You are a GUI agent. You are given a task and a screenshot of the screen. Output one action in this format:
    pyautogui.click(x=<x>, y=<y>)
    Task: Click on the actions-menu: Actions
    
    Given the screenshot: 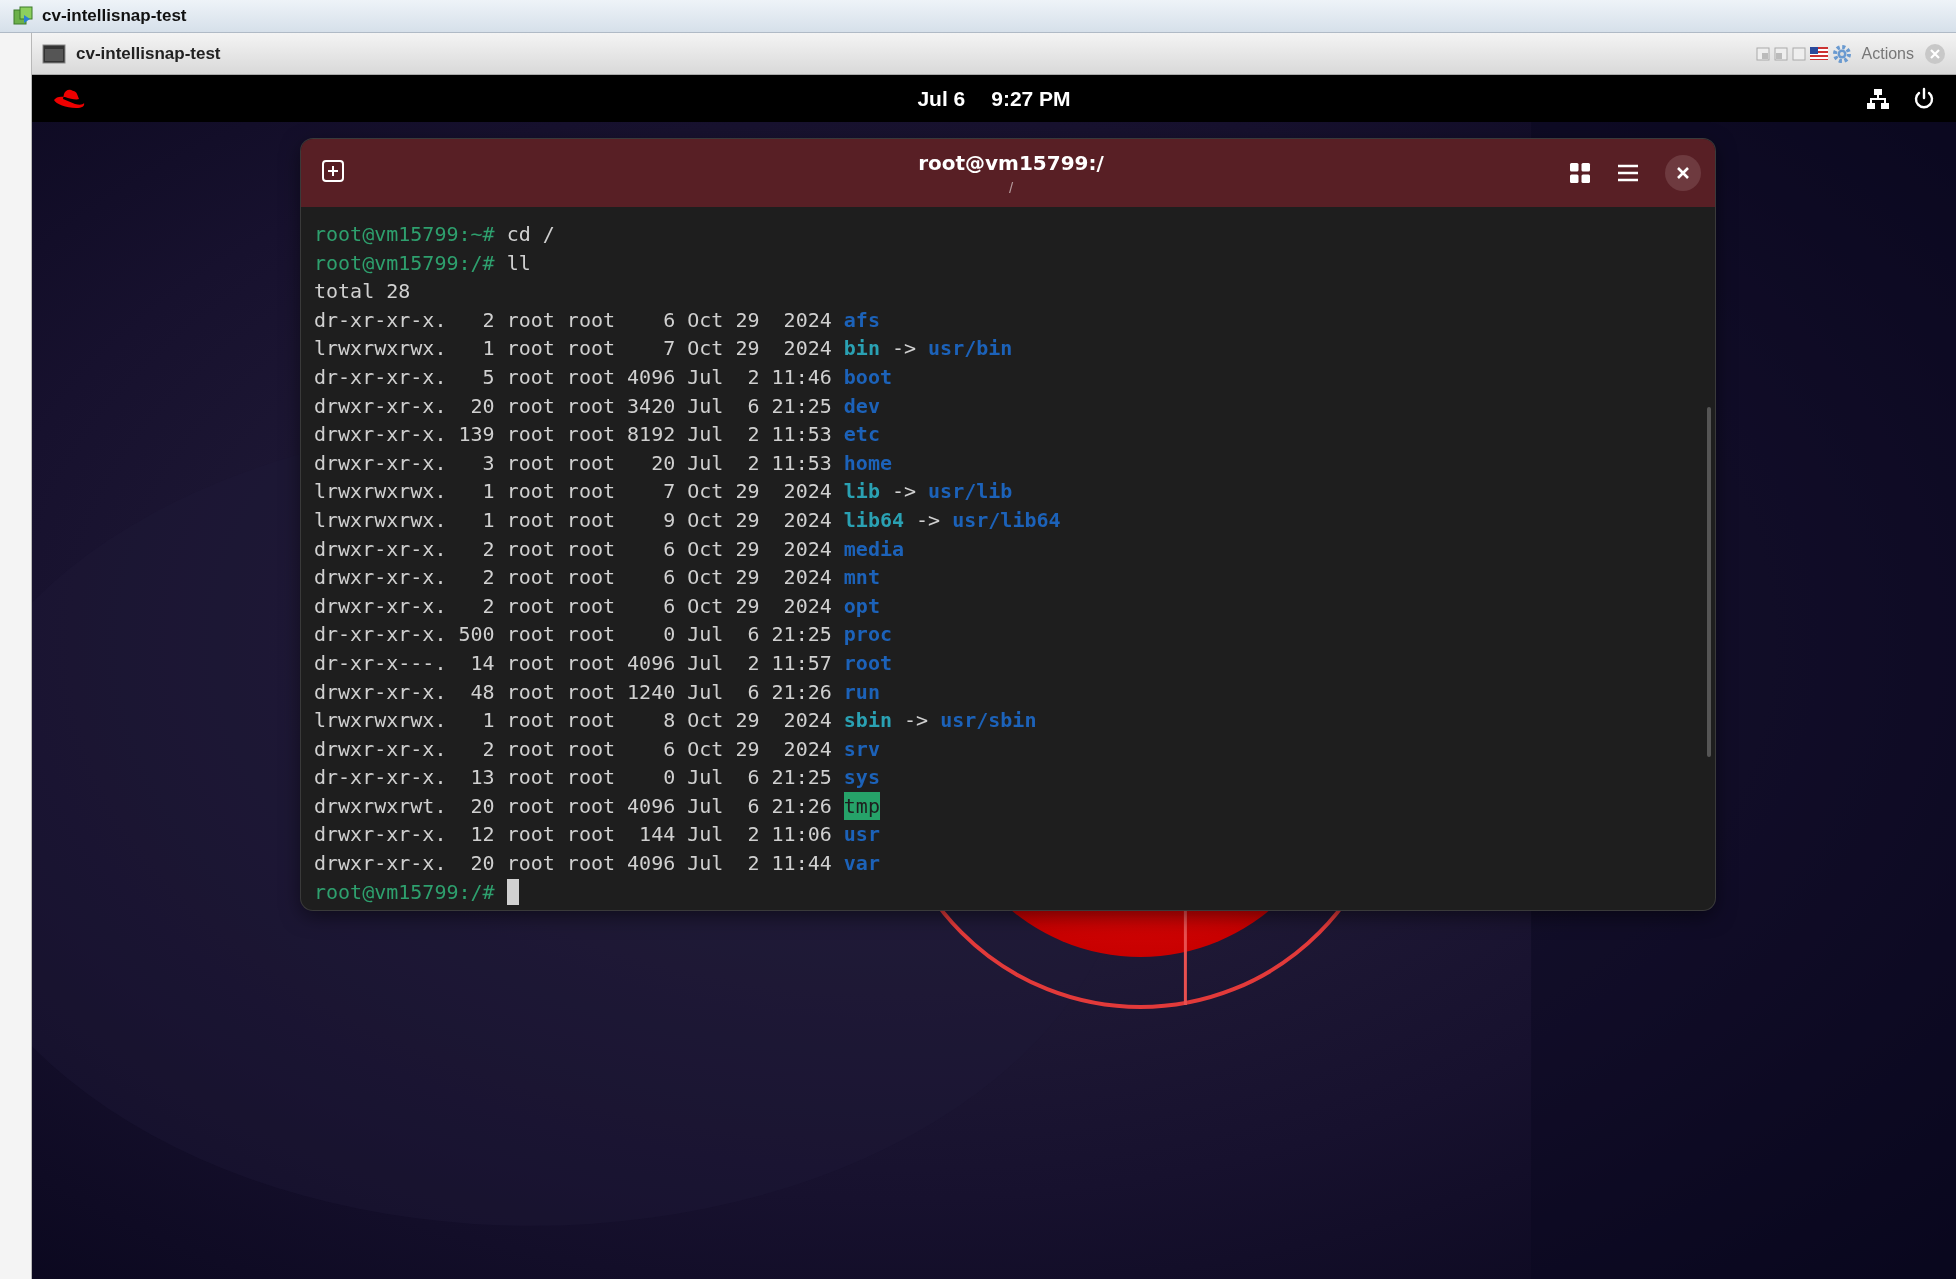 What is the action you would take?
    pyautogui.click(x=1887, y=53)
    